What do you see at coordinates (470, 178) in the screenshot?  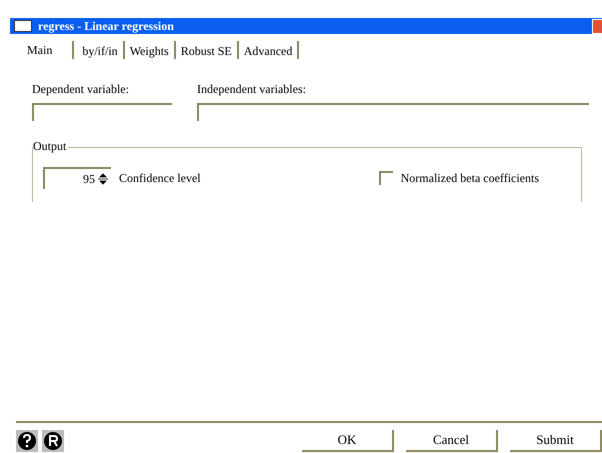 I see `checkbox-label: Normalized beta coefficients` at bounding box center [470, 178].